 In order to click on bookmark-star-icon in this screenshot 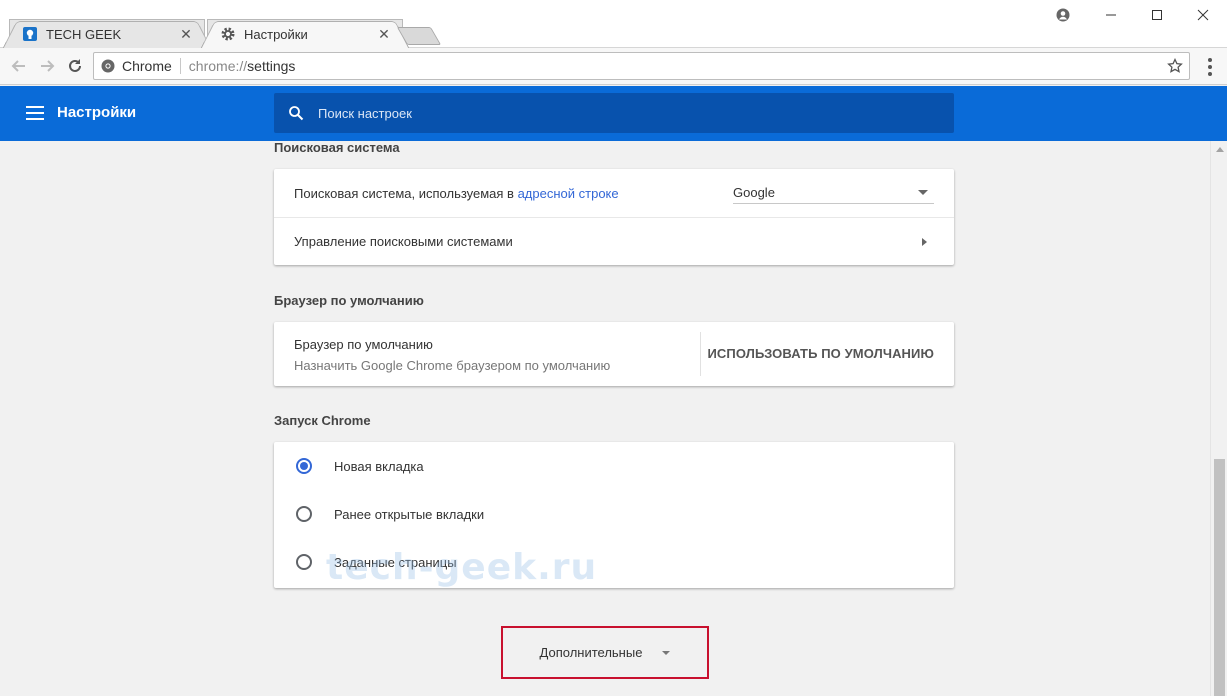, I will do `click(1175, 65)`.